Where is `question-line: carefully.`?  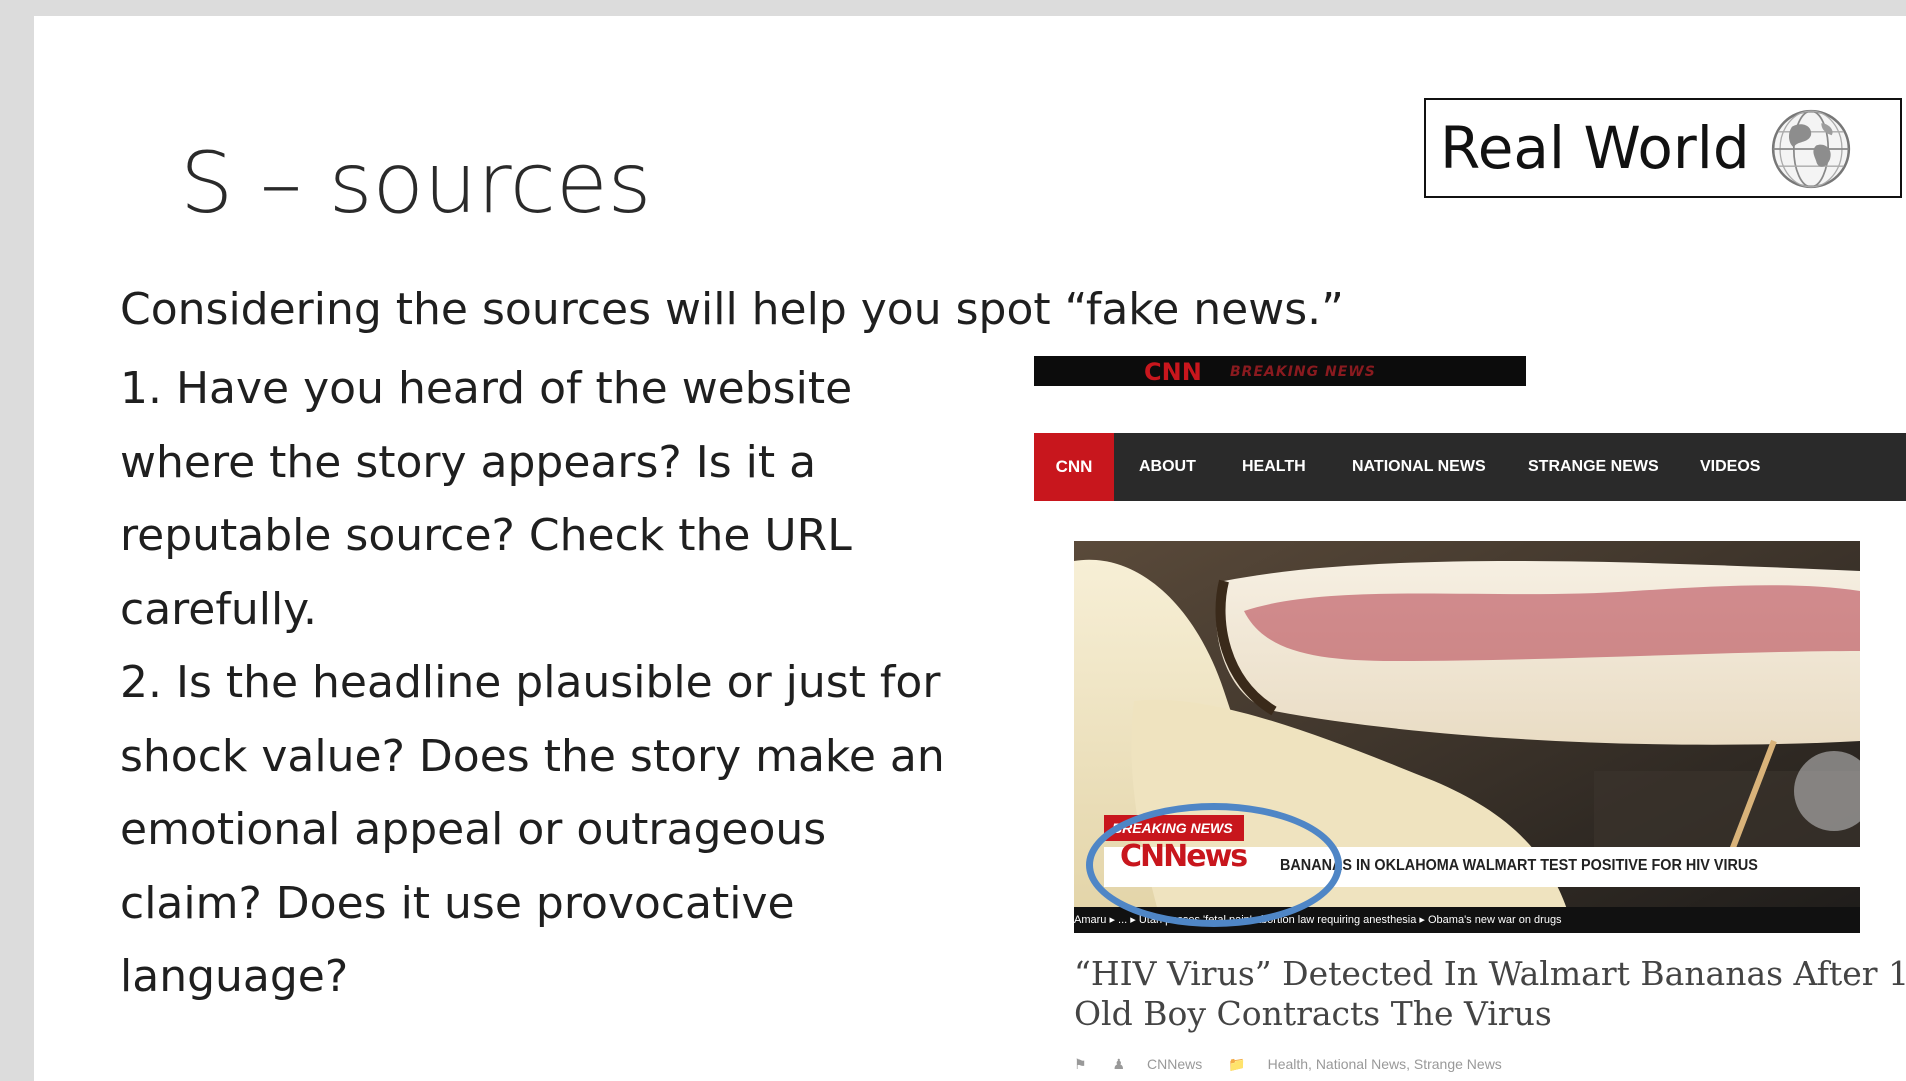 question-line: carefully. is located at coordinates (218, 609).